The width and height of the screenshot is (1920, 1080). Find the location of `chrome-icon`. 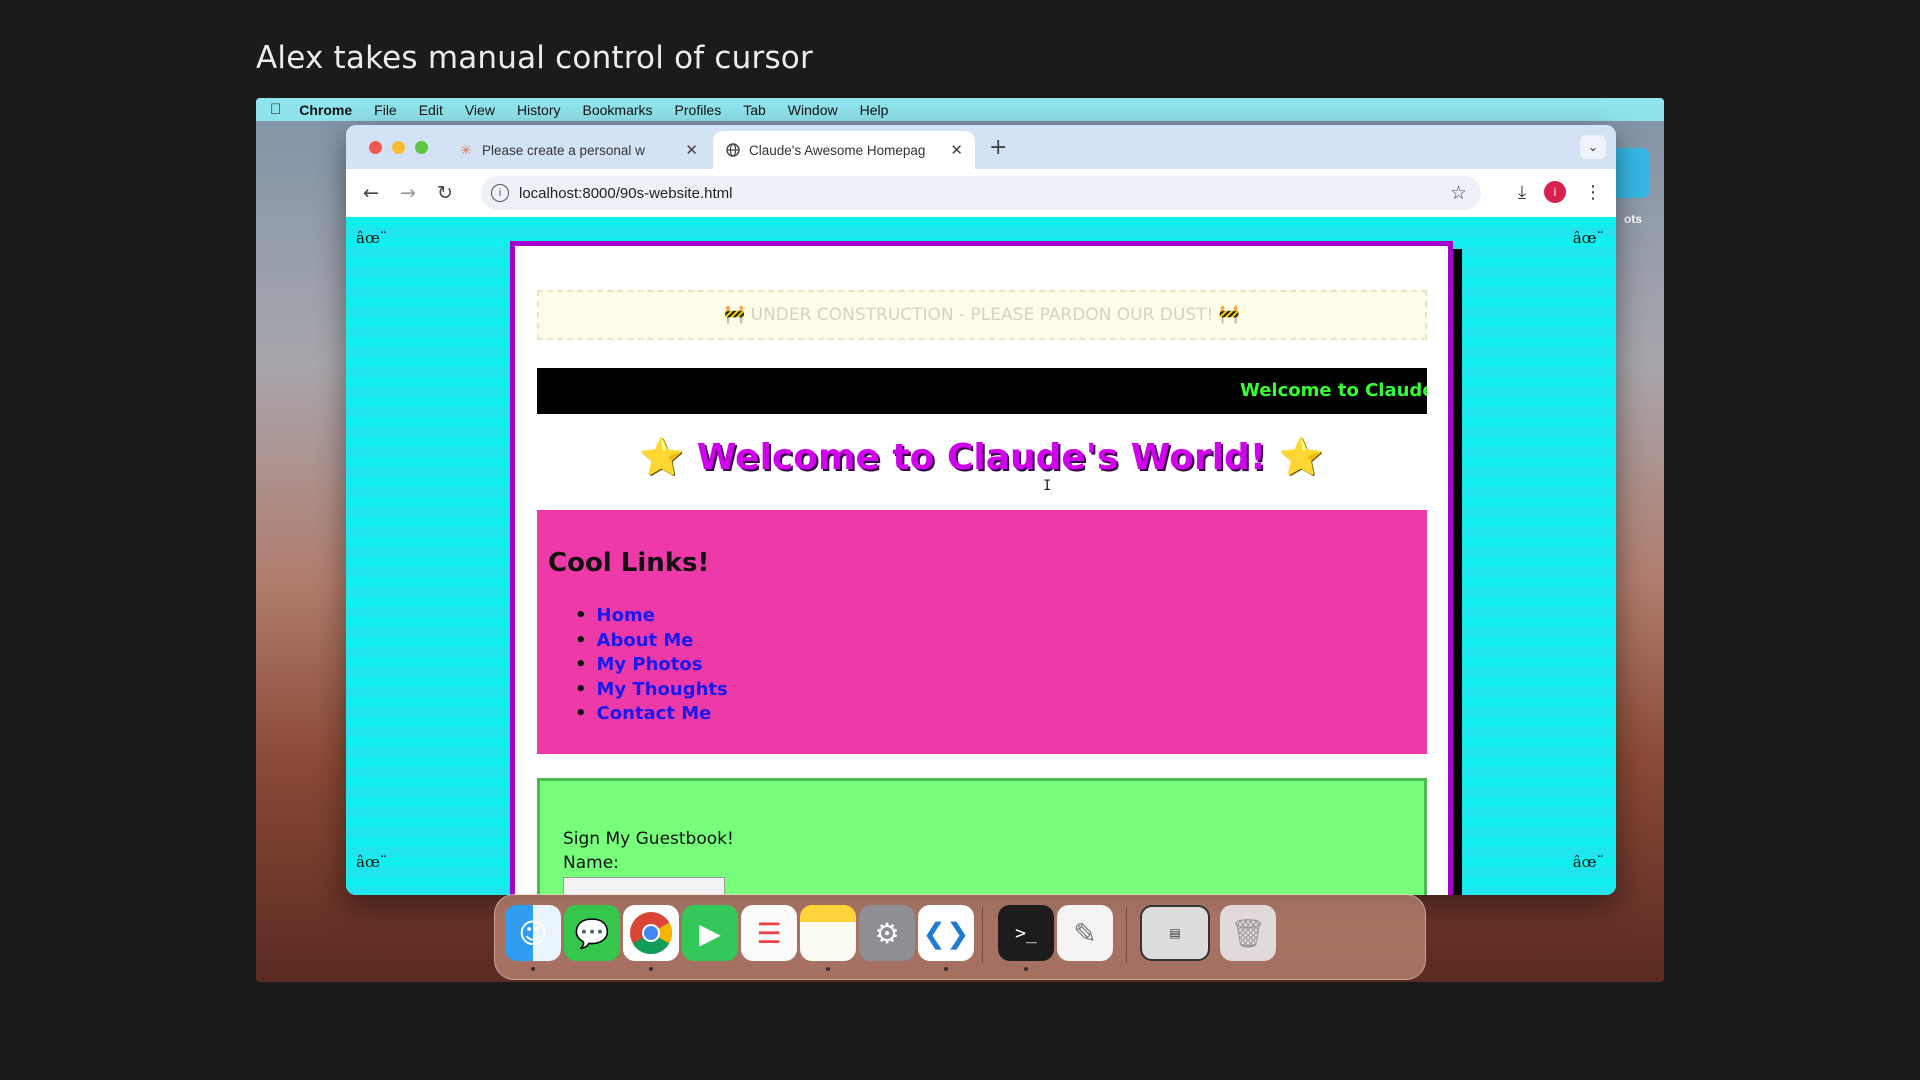

chrome-icon is located at coordinates (651, 933).